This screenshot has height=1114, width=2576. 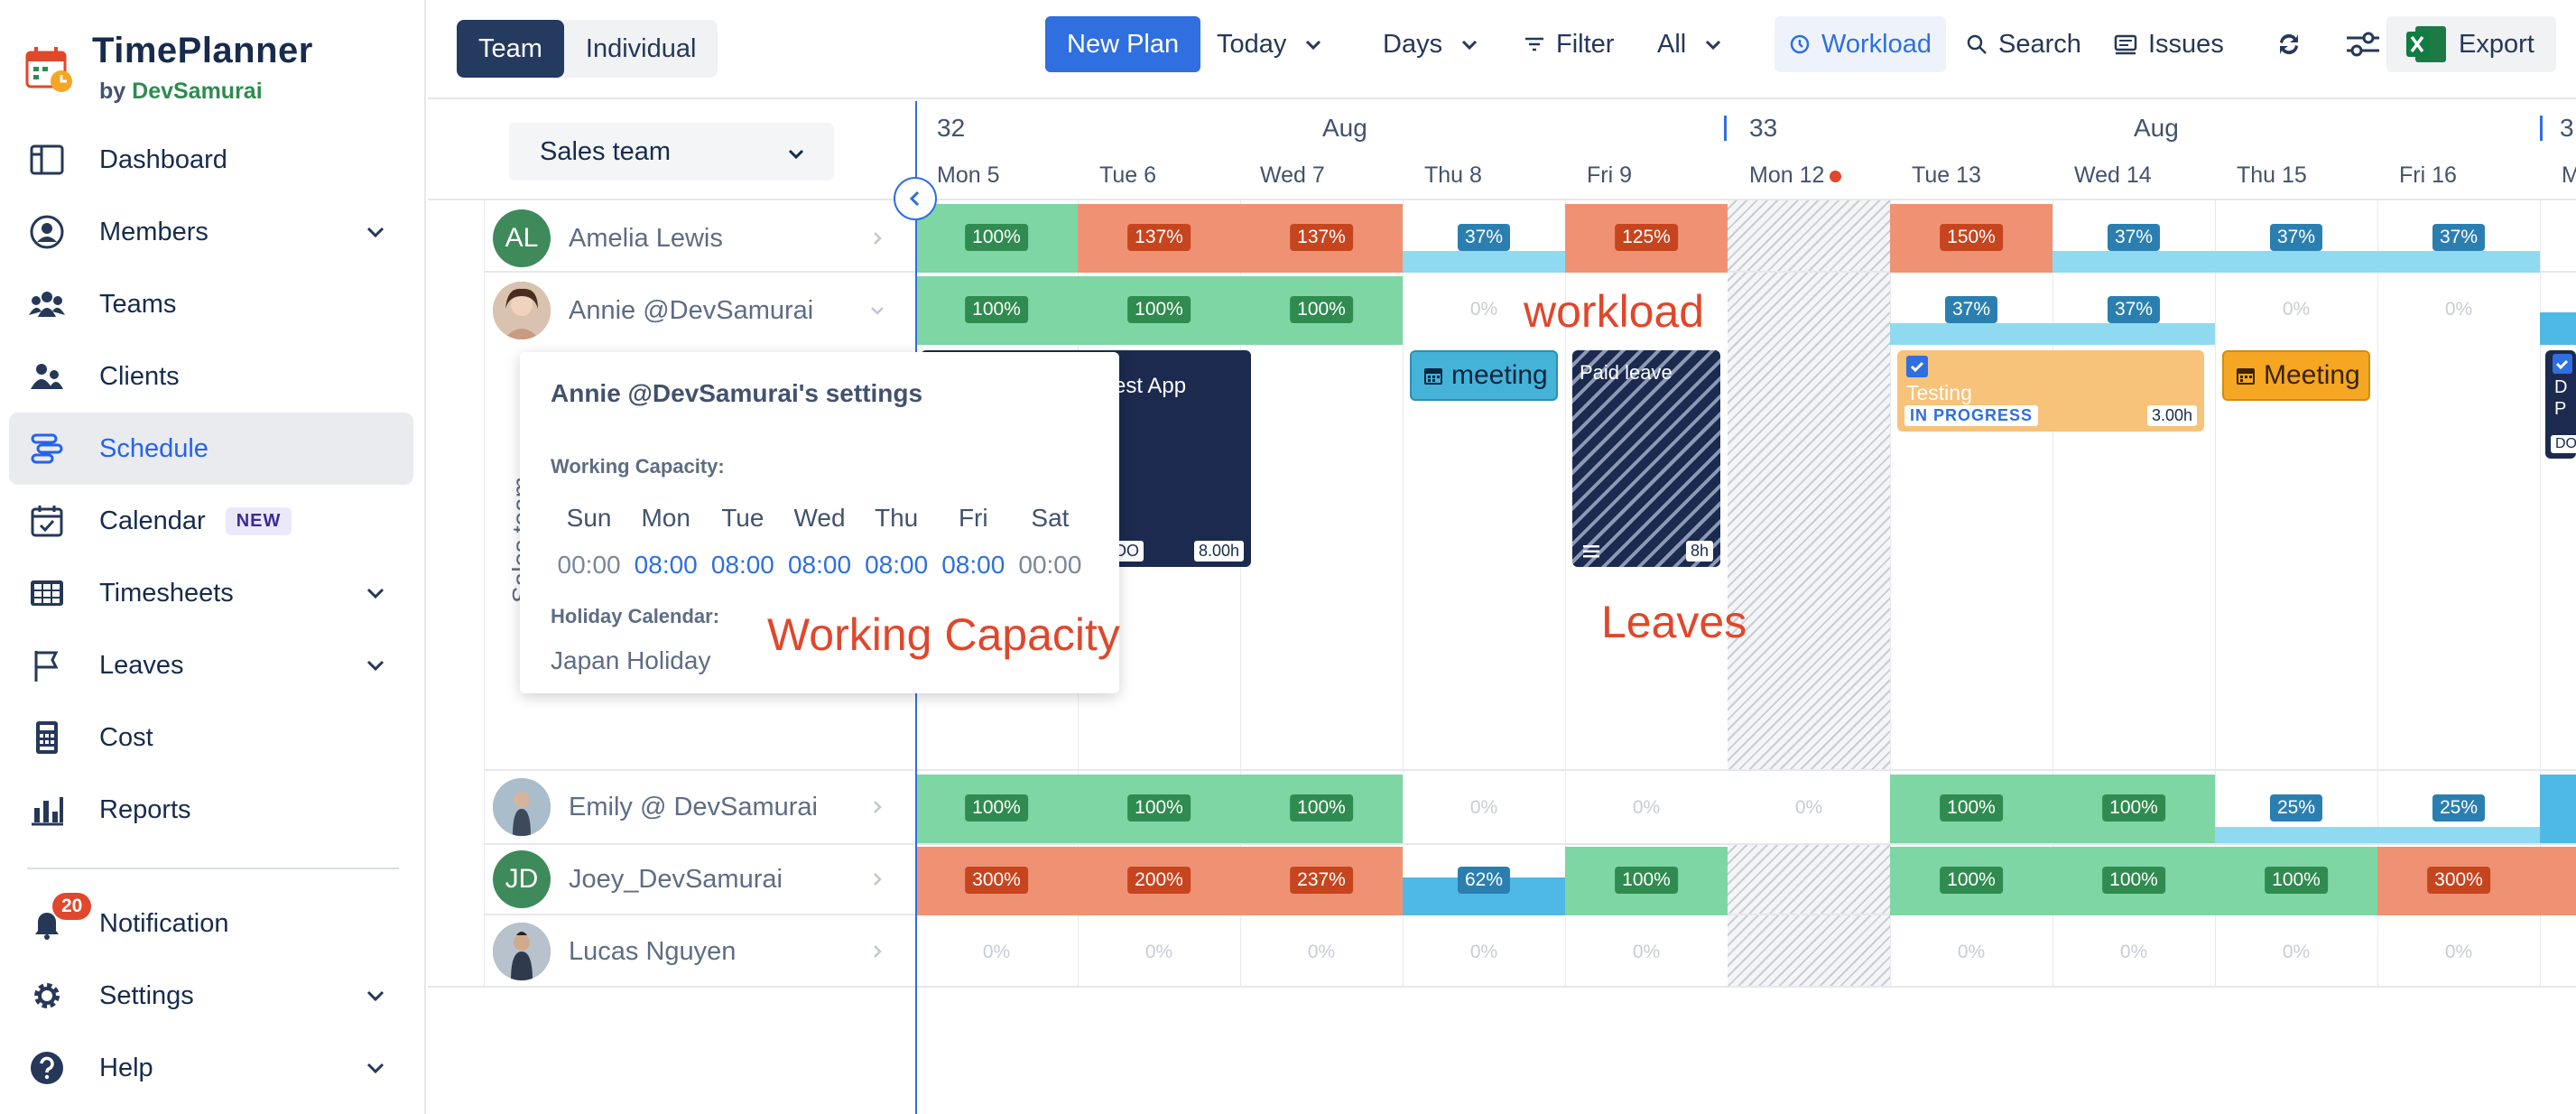 I want to click on sidebar-item-leaves: Leaves, so click(x=211, y=665).